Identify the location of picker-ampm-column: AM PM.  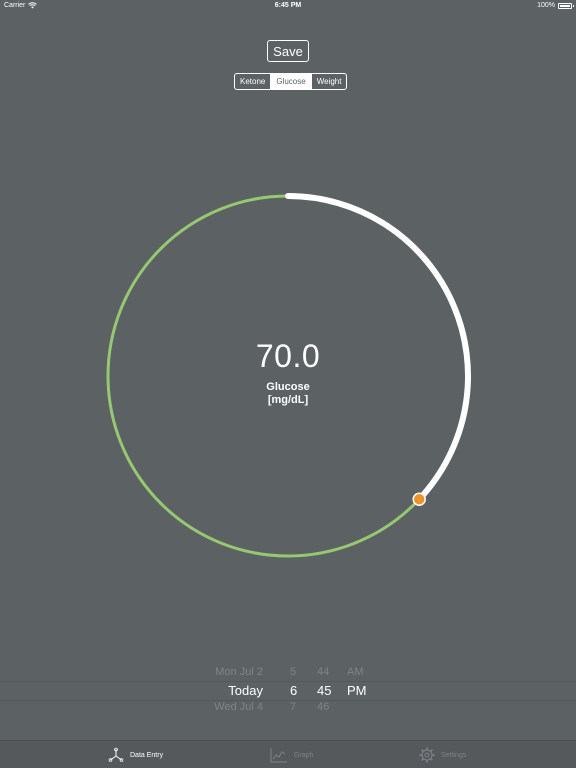
(361, 692).